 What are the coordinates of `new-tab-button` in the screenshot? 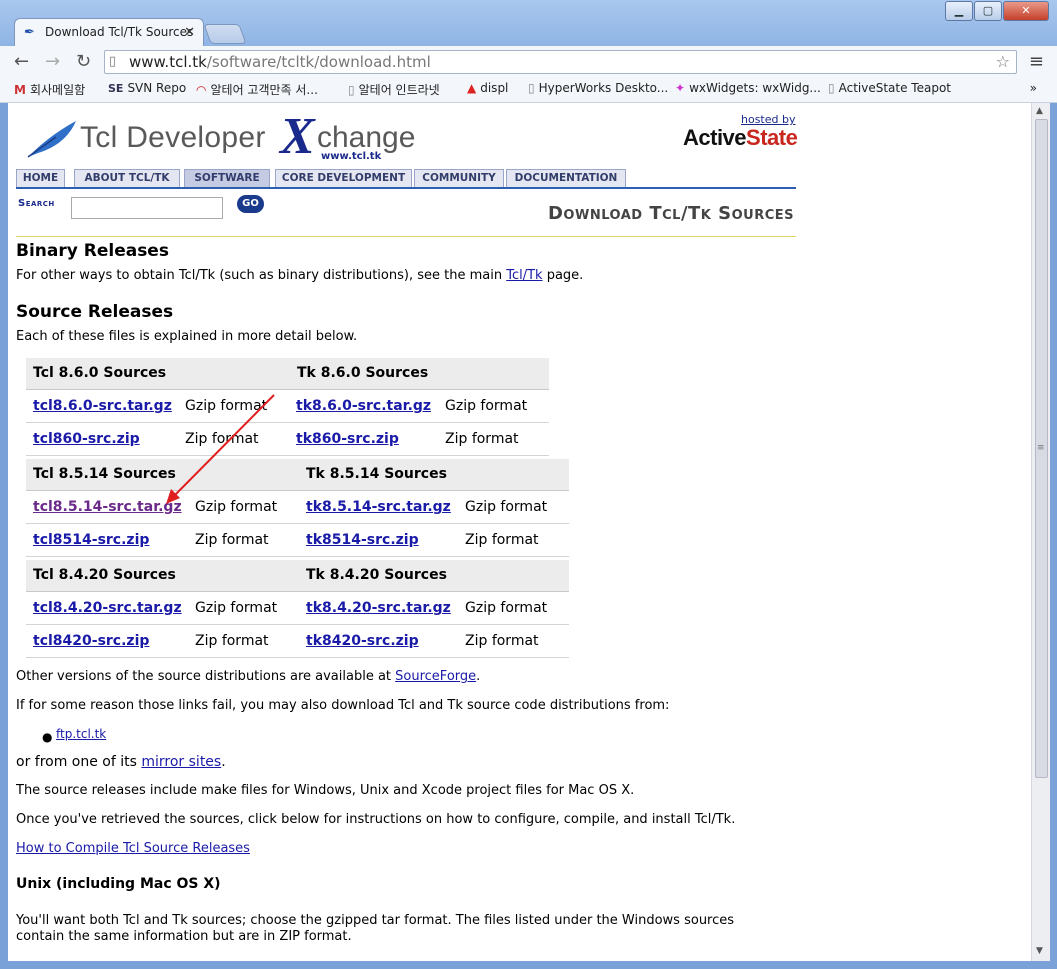 It's located at (225, 34).